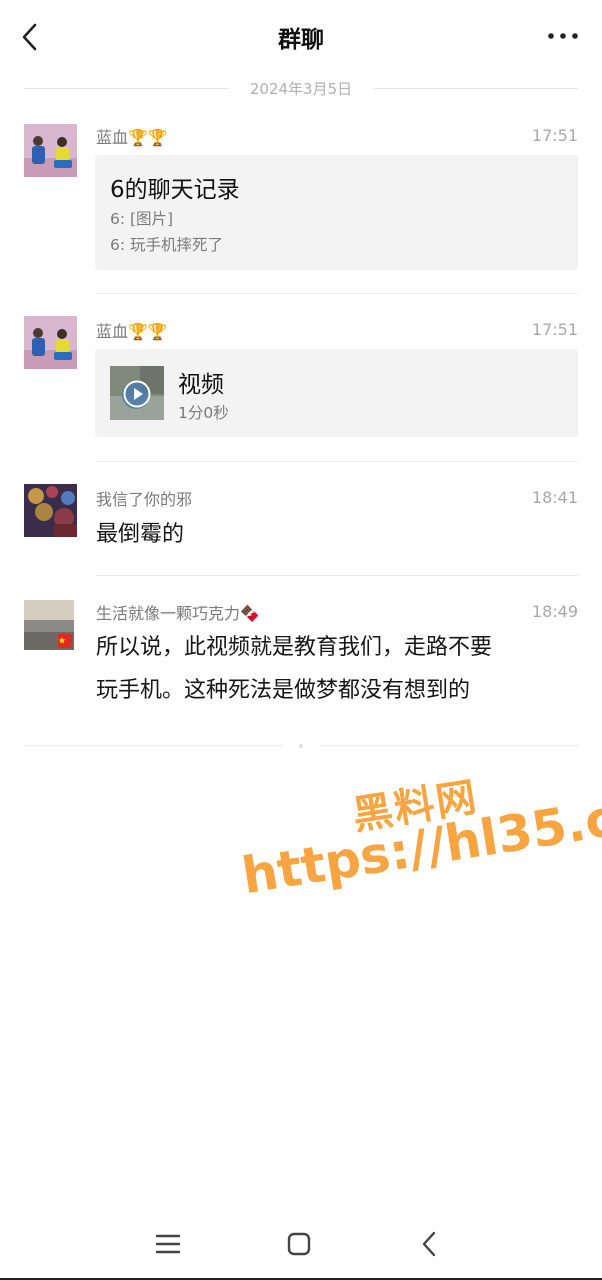 This screenshot has height=1280, width=602. What do you see at coordinates (142, 219) in the screenshot?
I see `record-line: 6: [图片]` at bounding box center [142, 219].